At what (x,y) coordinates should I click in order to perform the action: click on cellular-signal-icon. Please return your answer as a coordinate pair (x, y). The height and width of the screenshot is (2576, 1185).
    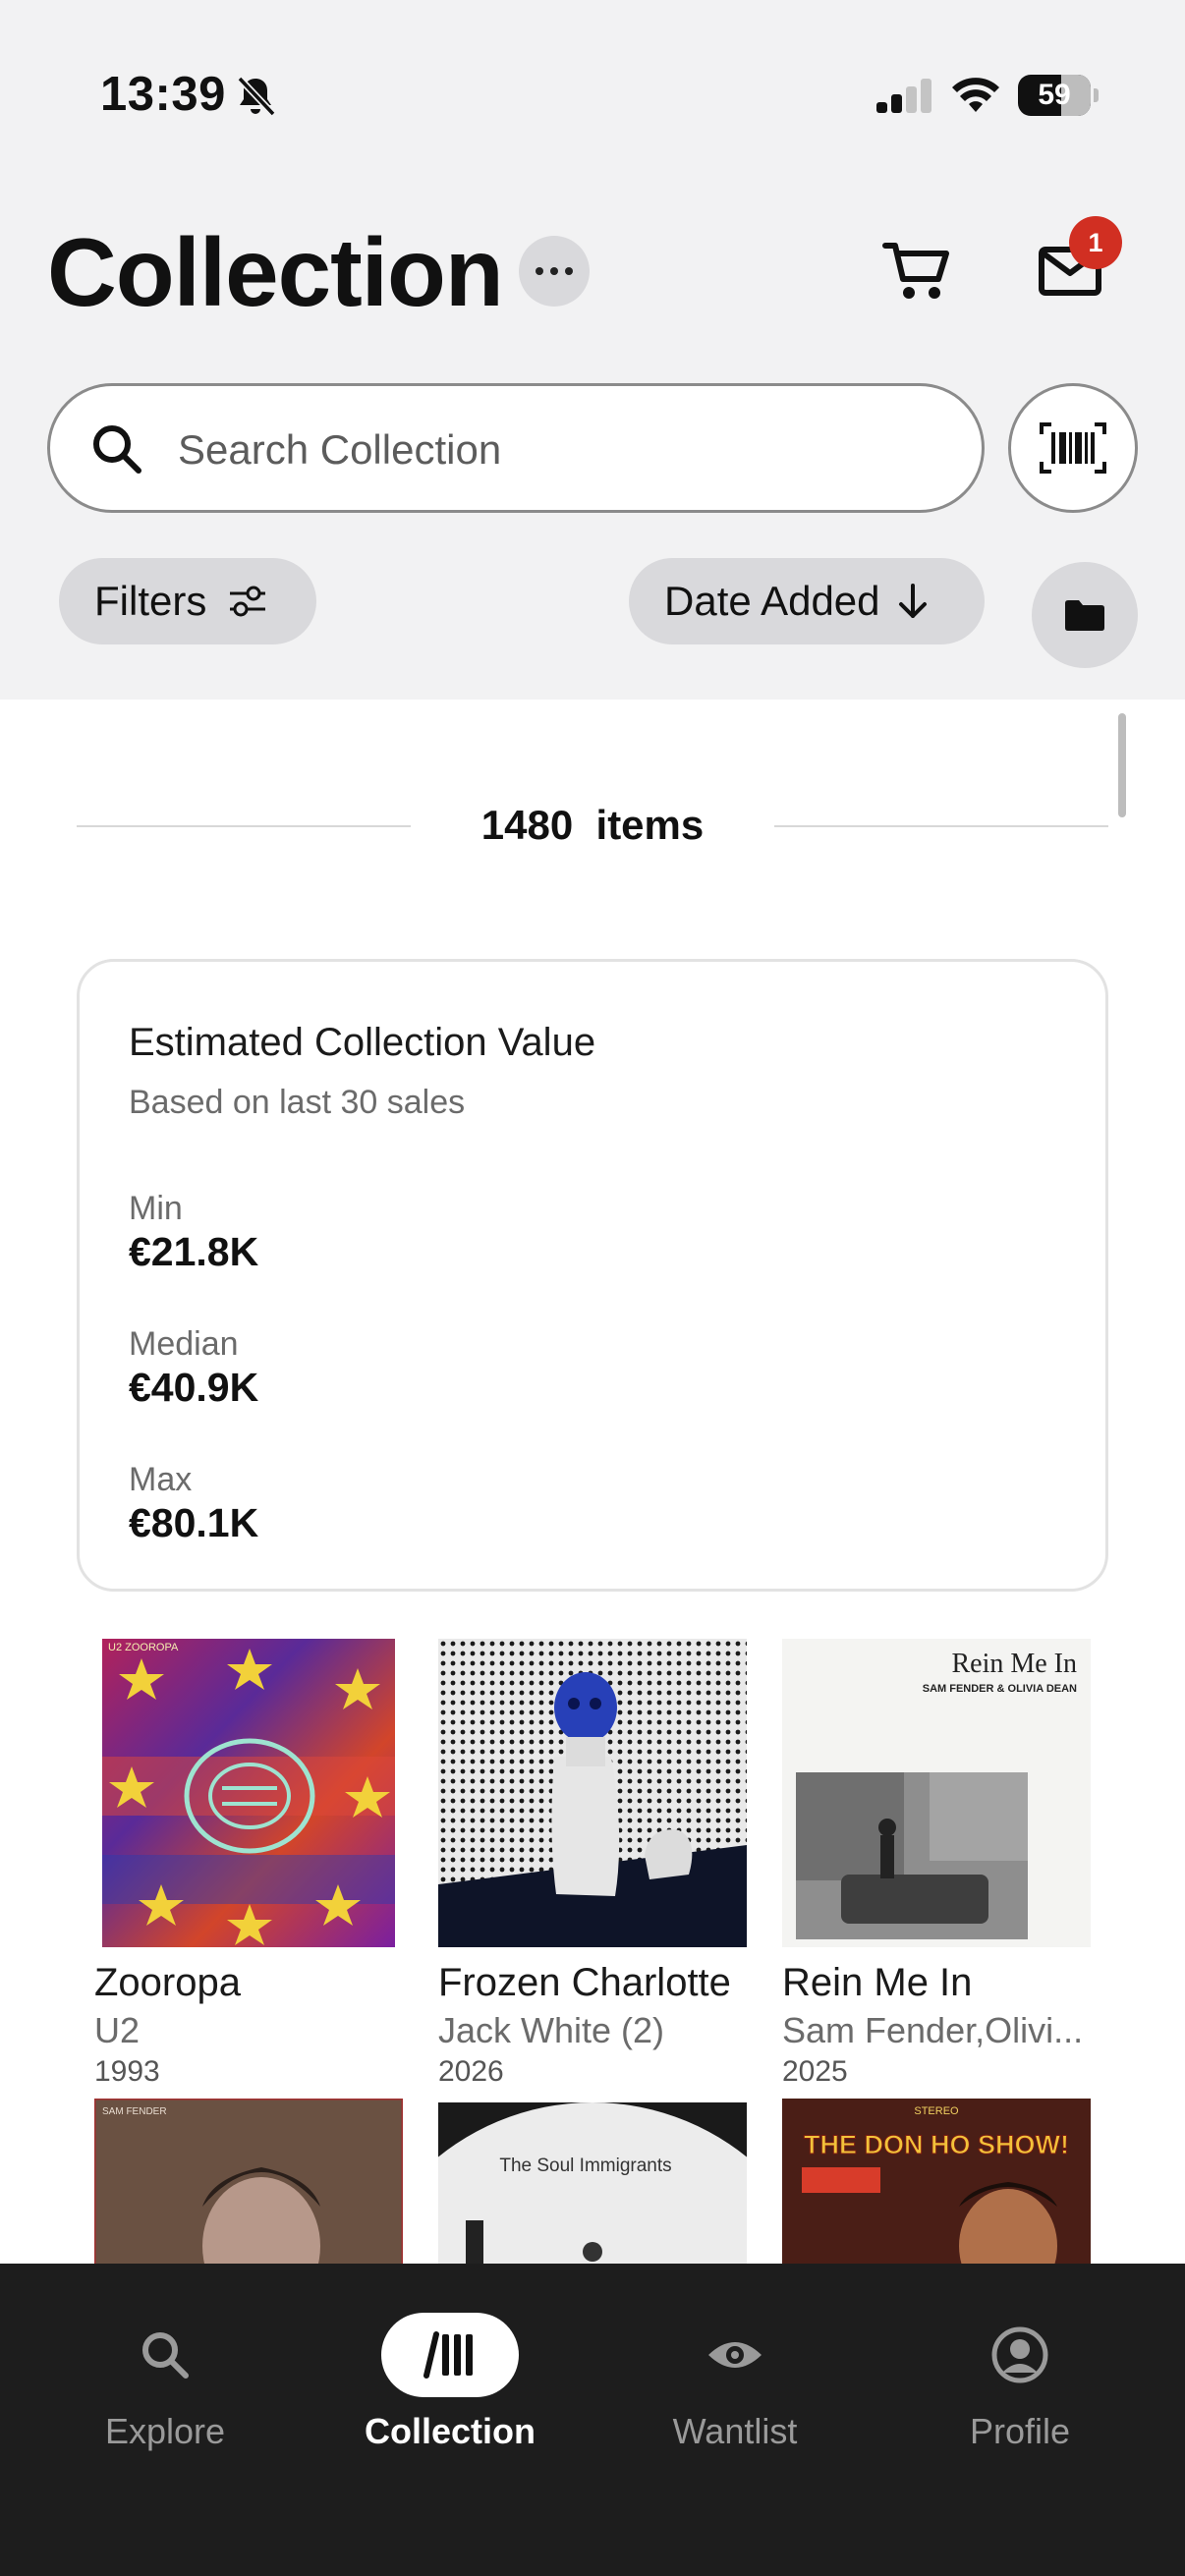
    Looking at the image, I should click on (904, 96).